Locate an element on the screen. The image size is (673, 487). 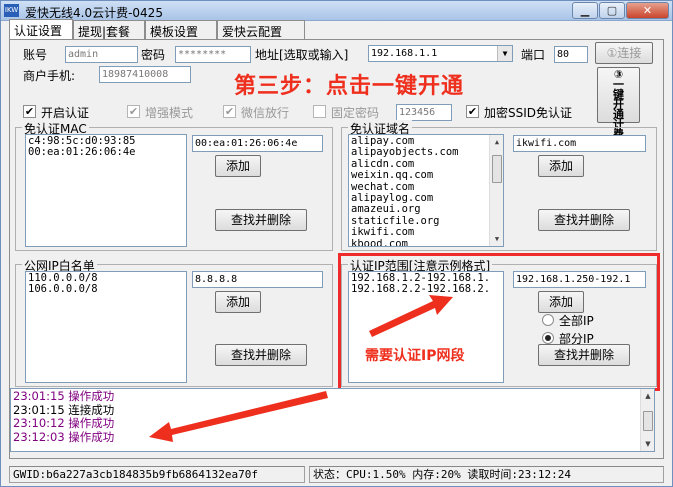
connect-button: ①连接 is located at coordinates (624, 53).